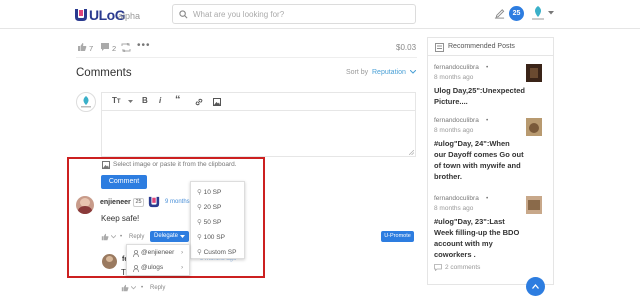 The image size is (640, 296). Describe the element at coordinates (177, 202) in the screenshot. I see `comment-time: 9 months` at that location.